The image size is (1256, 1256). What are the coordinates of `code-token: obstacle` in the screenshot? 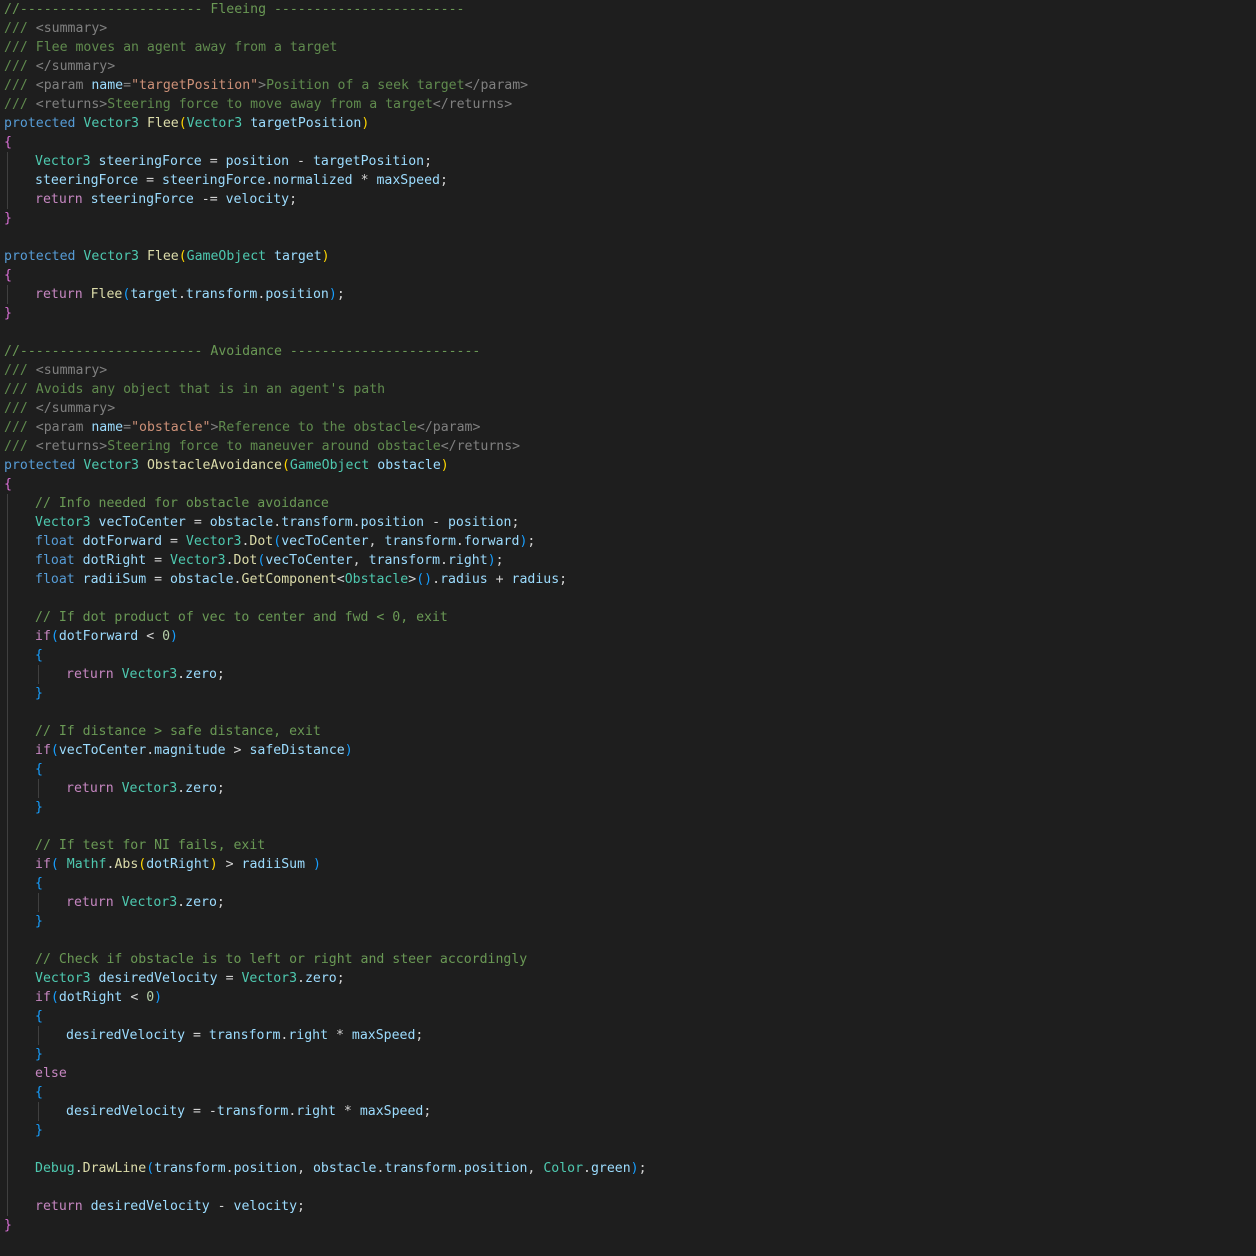 It's located at (409, 465).